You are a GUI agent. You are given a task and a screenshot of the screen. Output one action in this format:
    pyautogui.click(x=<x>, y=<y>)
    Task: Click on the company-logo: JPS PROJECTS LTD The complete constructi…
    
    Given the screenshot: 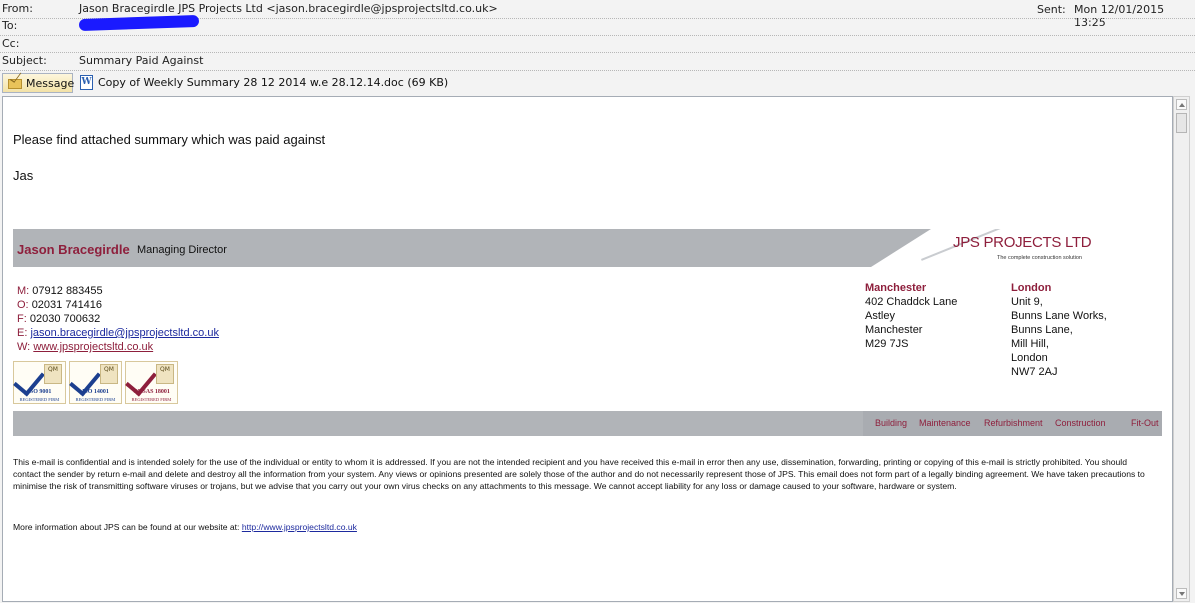 What is the action you would take?
    pyautogui.click(x=1016, y=248)
    